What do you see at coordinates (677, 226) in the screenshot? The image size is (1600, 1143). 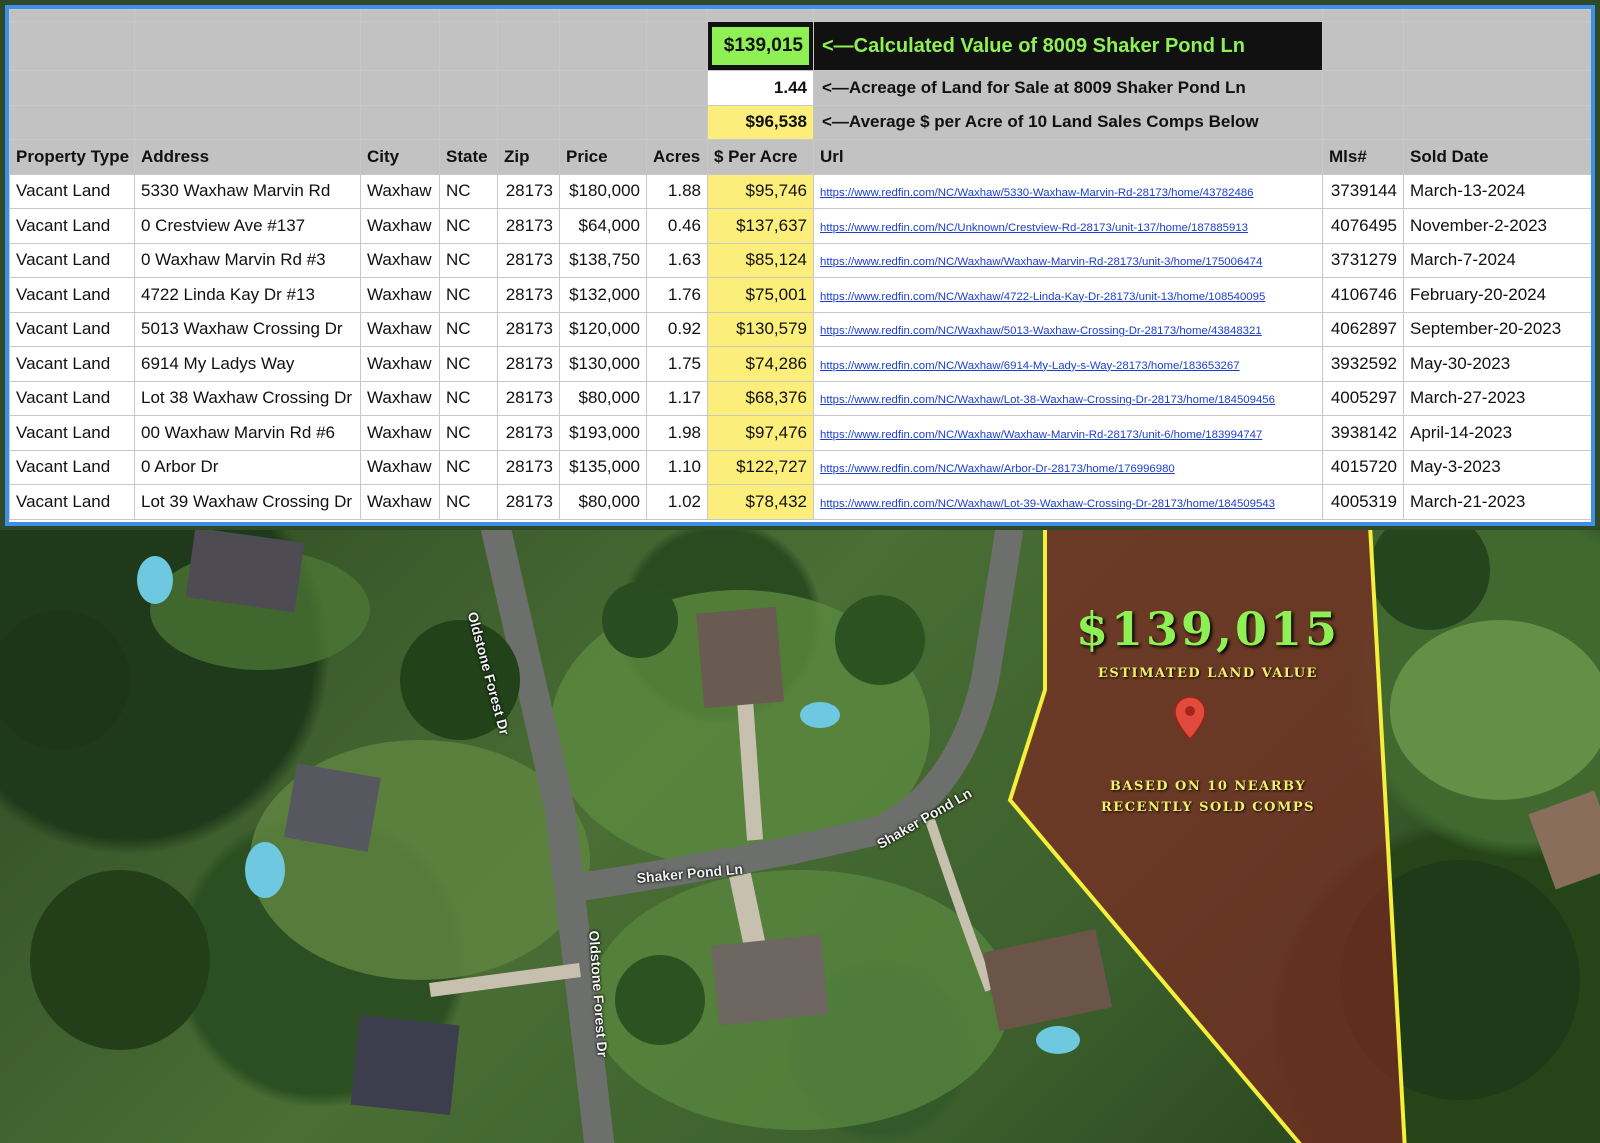 I see `cell-acres: 0.46` at bounding box center [677, 226].